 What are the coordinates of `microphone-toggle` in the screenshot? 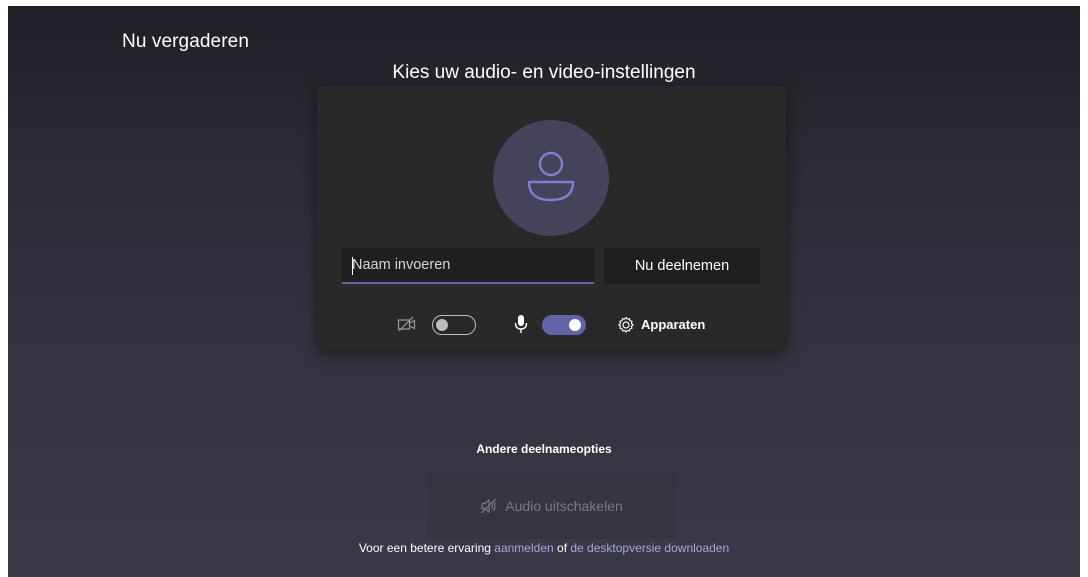 It's located at (564, 325).